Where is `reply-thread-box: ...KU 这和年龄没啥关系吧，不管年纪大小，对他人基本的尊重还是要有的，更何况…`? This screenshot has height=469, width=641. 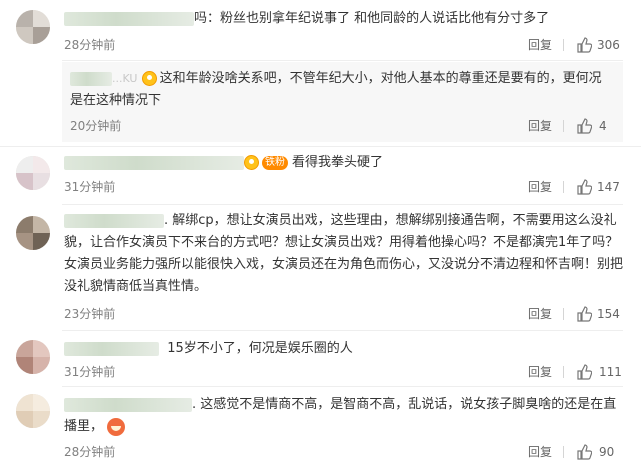 reply-thread-box: ...KU 这和年龄没啥关系吧，不管年纪大小，对他人基本的尊重还是要有的，更何况… is located at coordinates (342, 102).